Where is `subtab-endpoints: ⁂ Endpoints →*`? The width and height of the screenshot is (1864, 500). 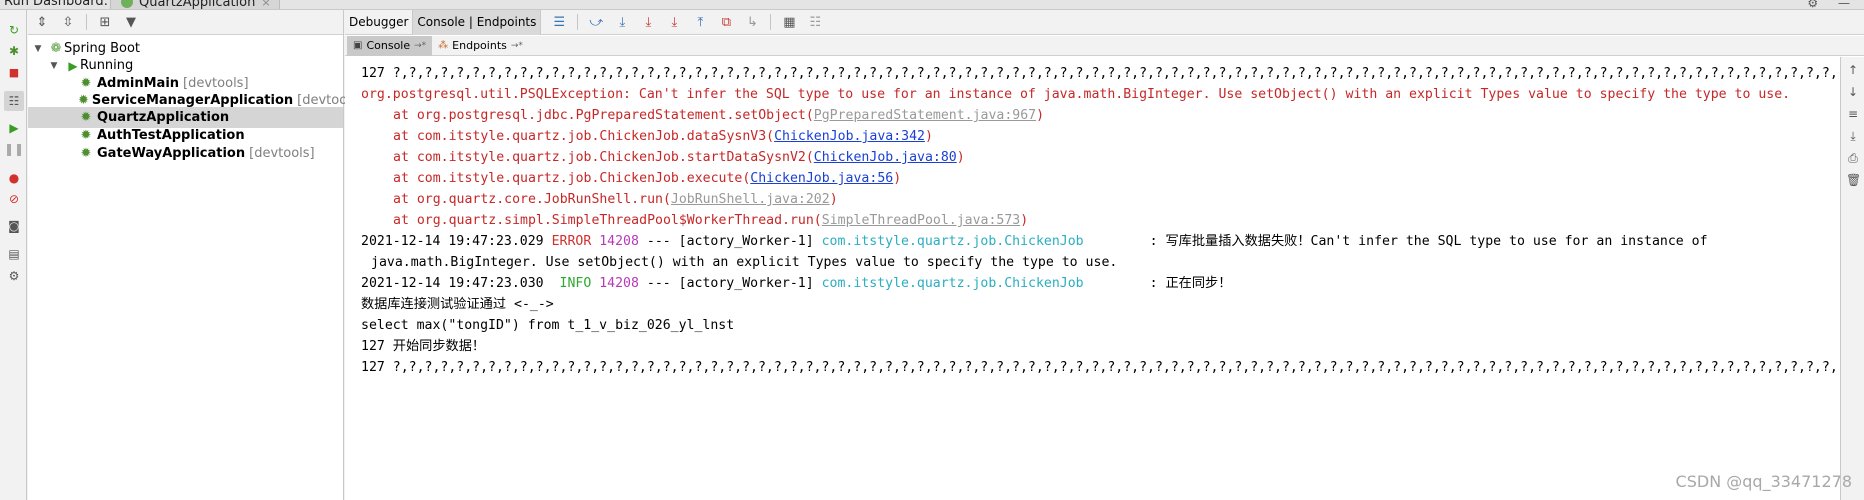 subtab-endpoints: ⁂ Endpoints →* is located at coordinates (480, 46).